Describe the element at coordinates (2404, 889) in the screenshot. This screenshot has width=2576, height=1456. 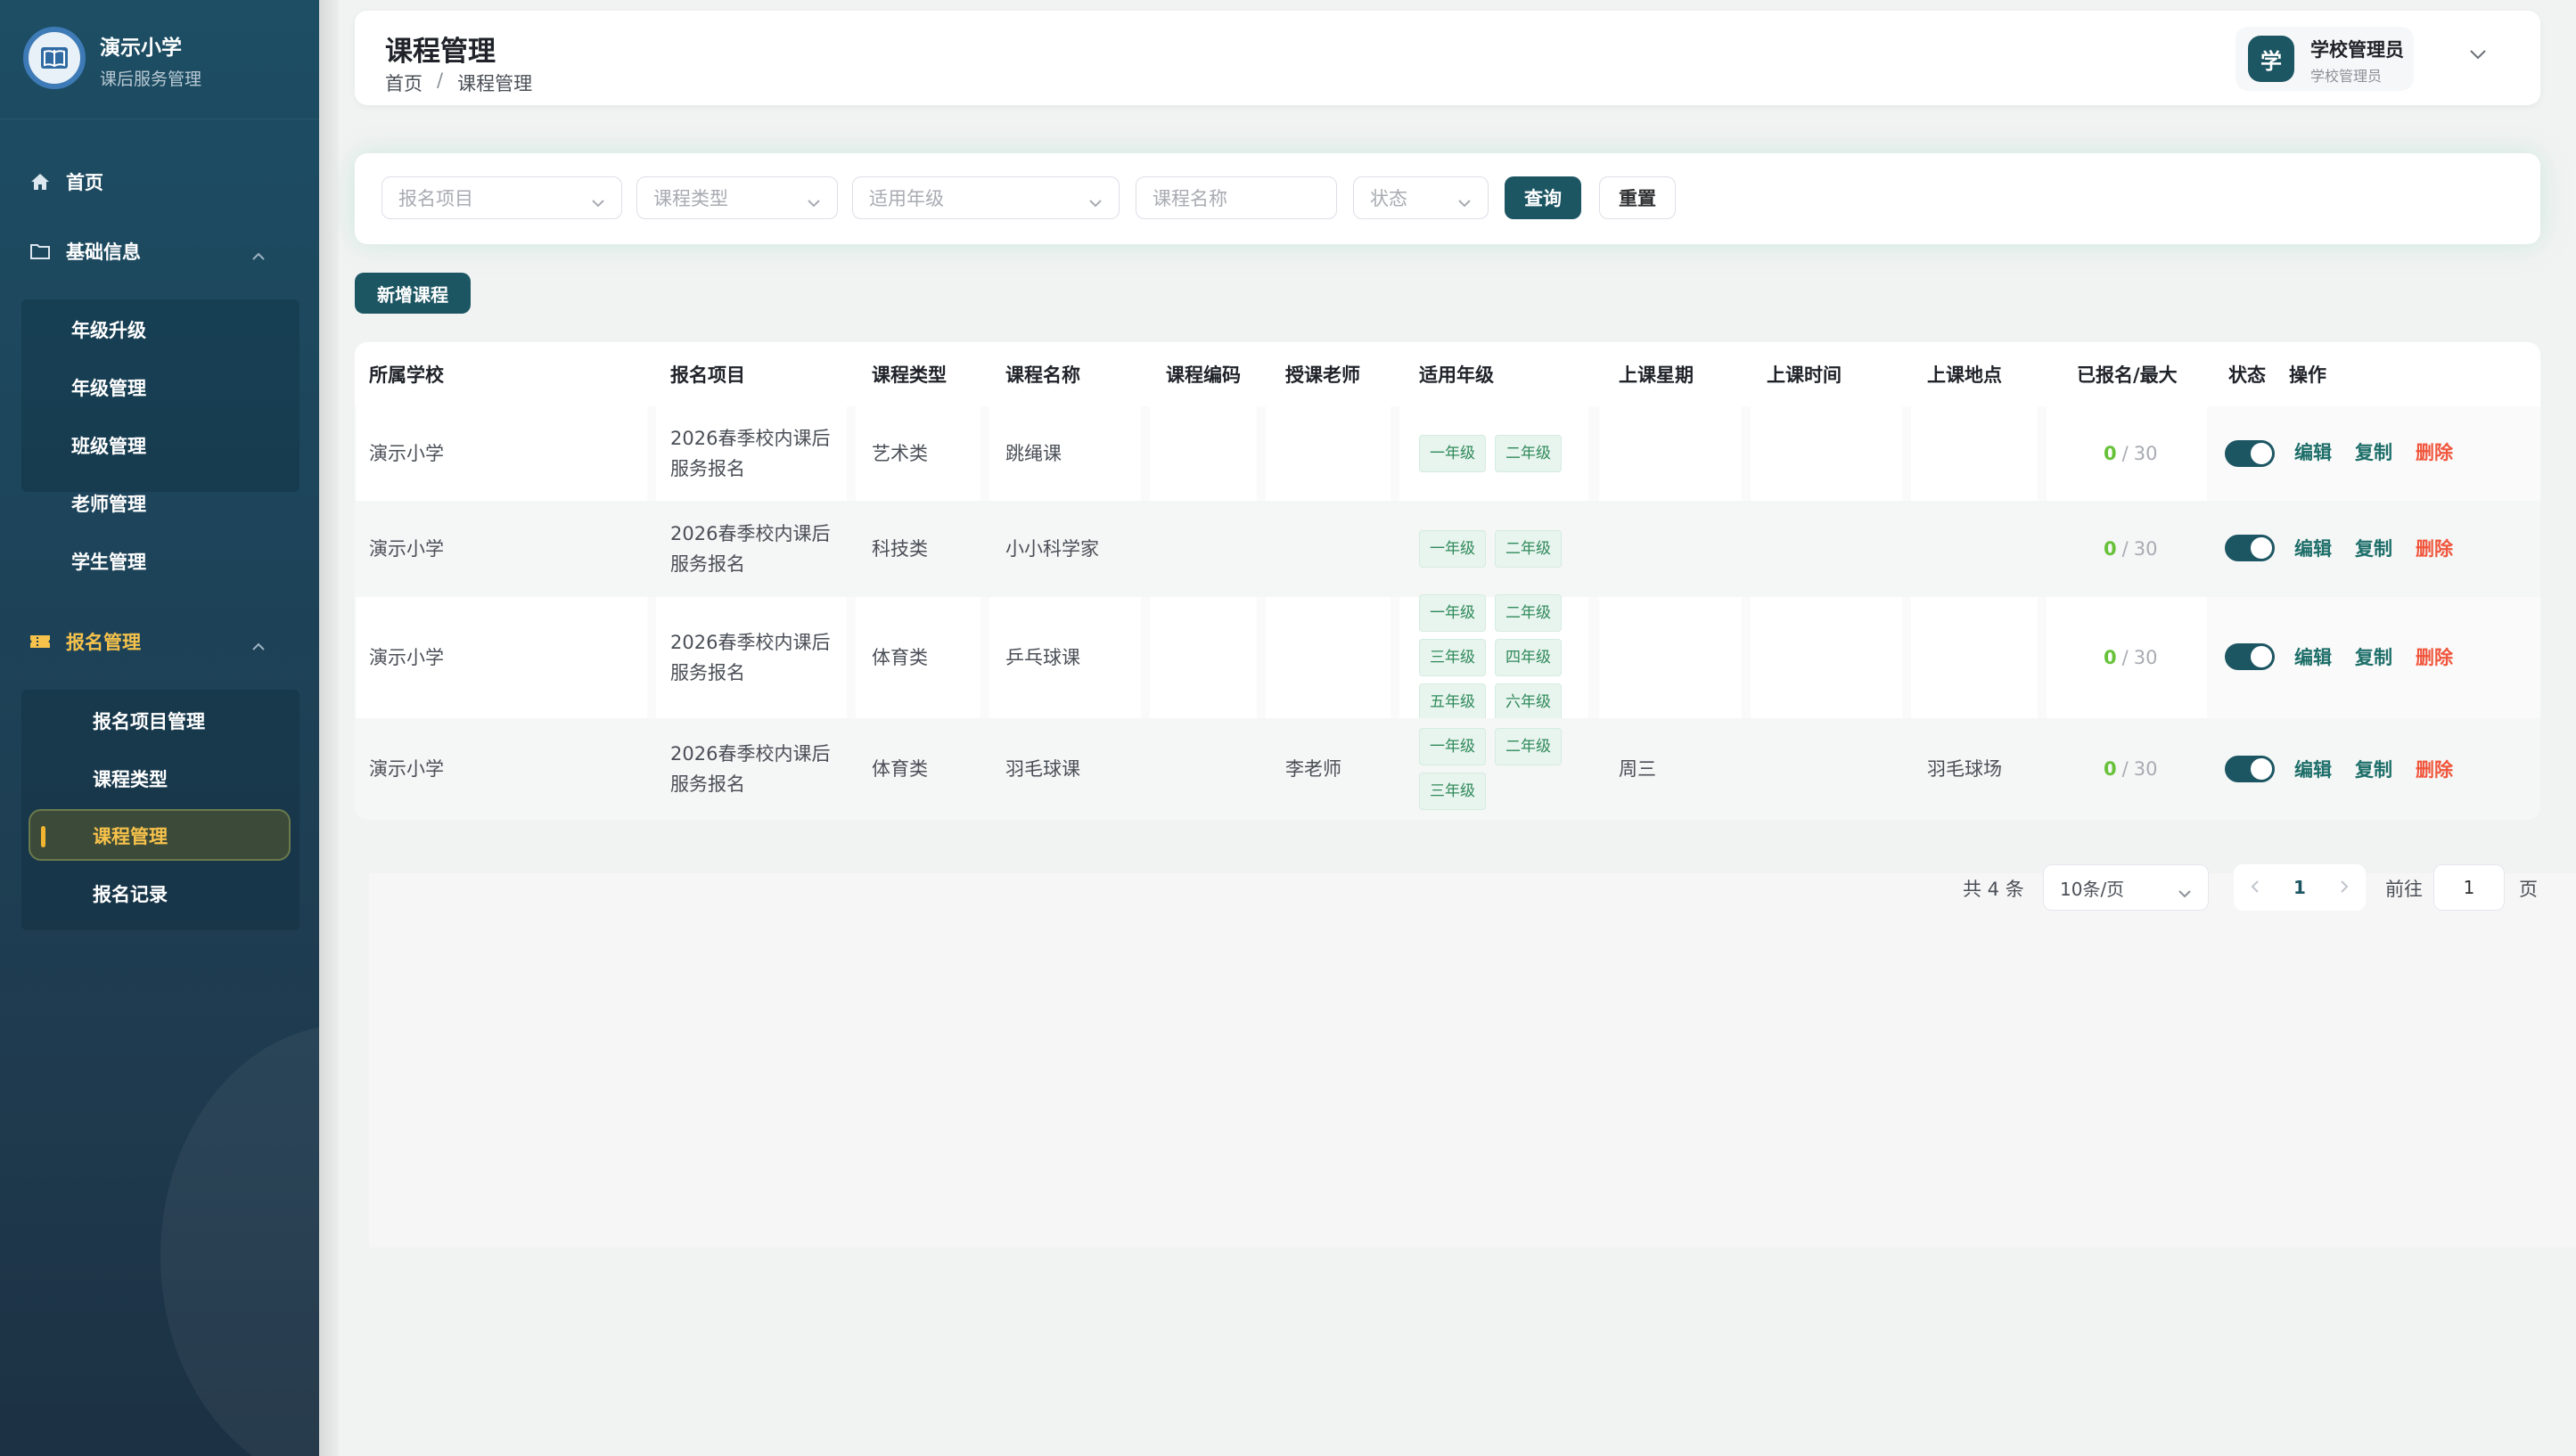
I see `goto-label: 前往` at that location.